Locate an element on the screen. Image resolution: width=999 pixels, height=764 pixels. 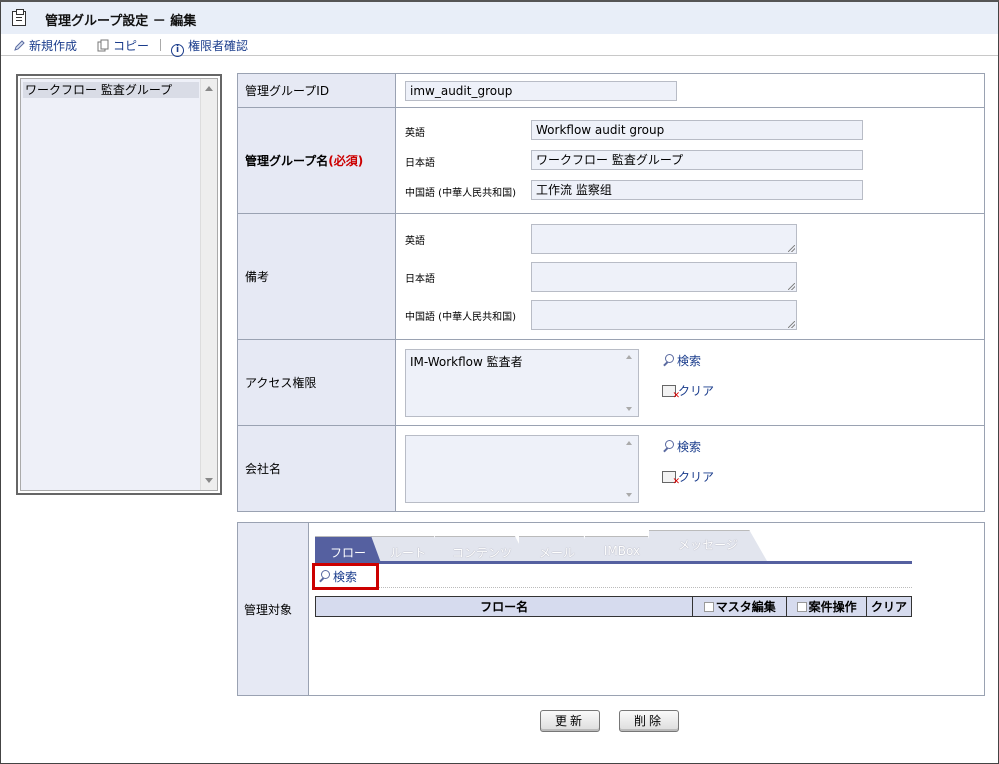
case-op-label: 案件操作 is located at coordinates (832, 607).